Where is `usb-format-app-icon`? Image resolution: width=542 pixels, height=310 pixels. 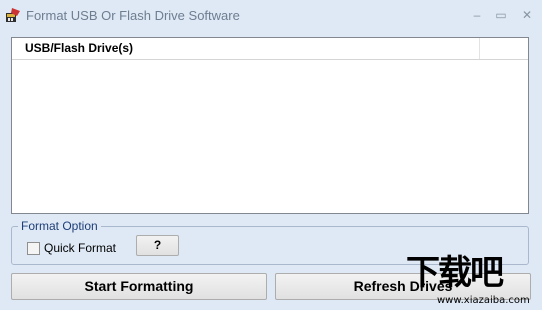
usb-format-app-icon is located at coordinates (13, 15).